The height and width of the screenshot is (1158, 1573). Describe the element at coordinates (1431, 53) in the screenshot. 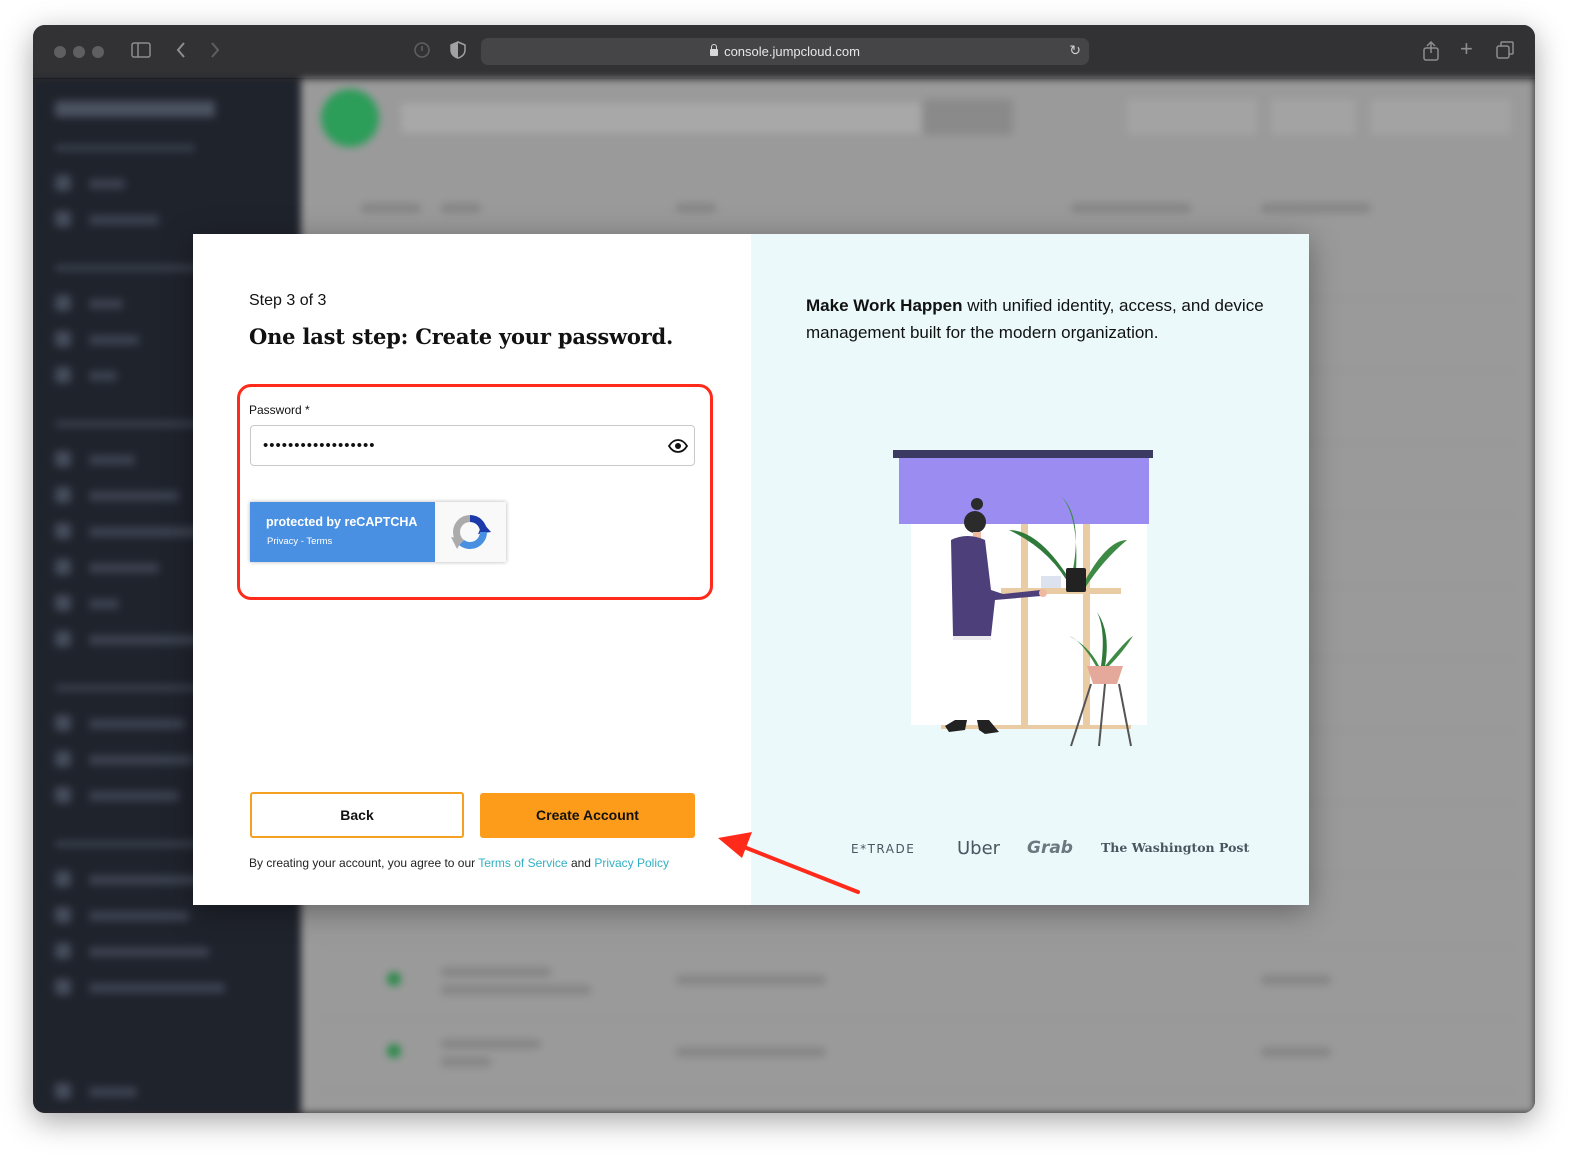

I see `share-icon` at that location.